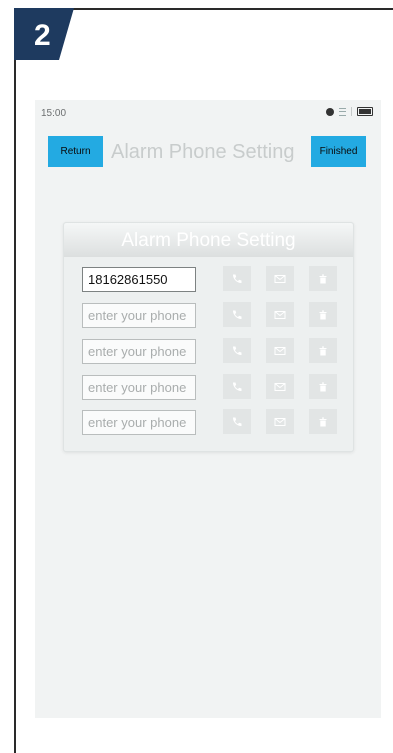 The width and height of the screenshot is (393, 753). I want to click on alarm-clock-icon, so click(330, 111).